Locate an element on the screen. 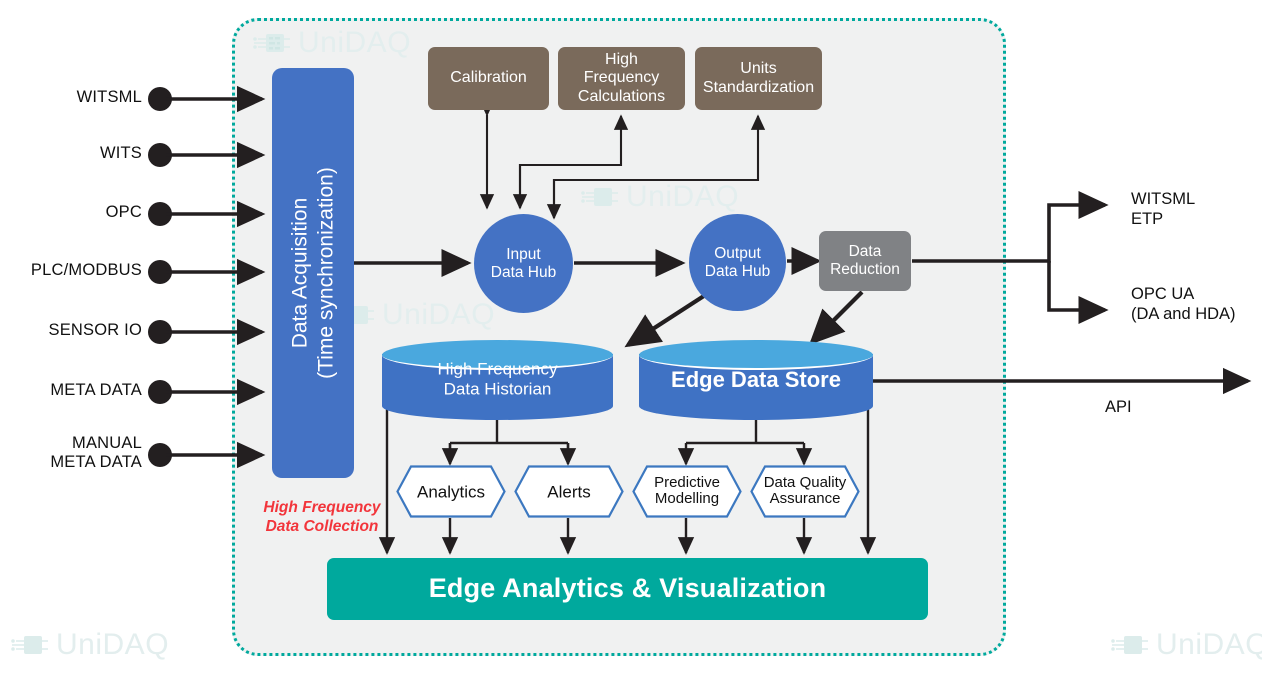 This screenshot has height=673, width=1262. process-box-units-standardization: Units Standardization is located at coordinates (758, 78).